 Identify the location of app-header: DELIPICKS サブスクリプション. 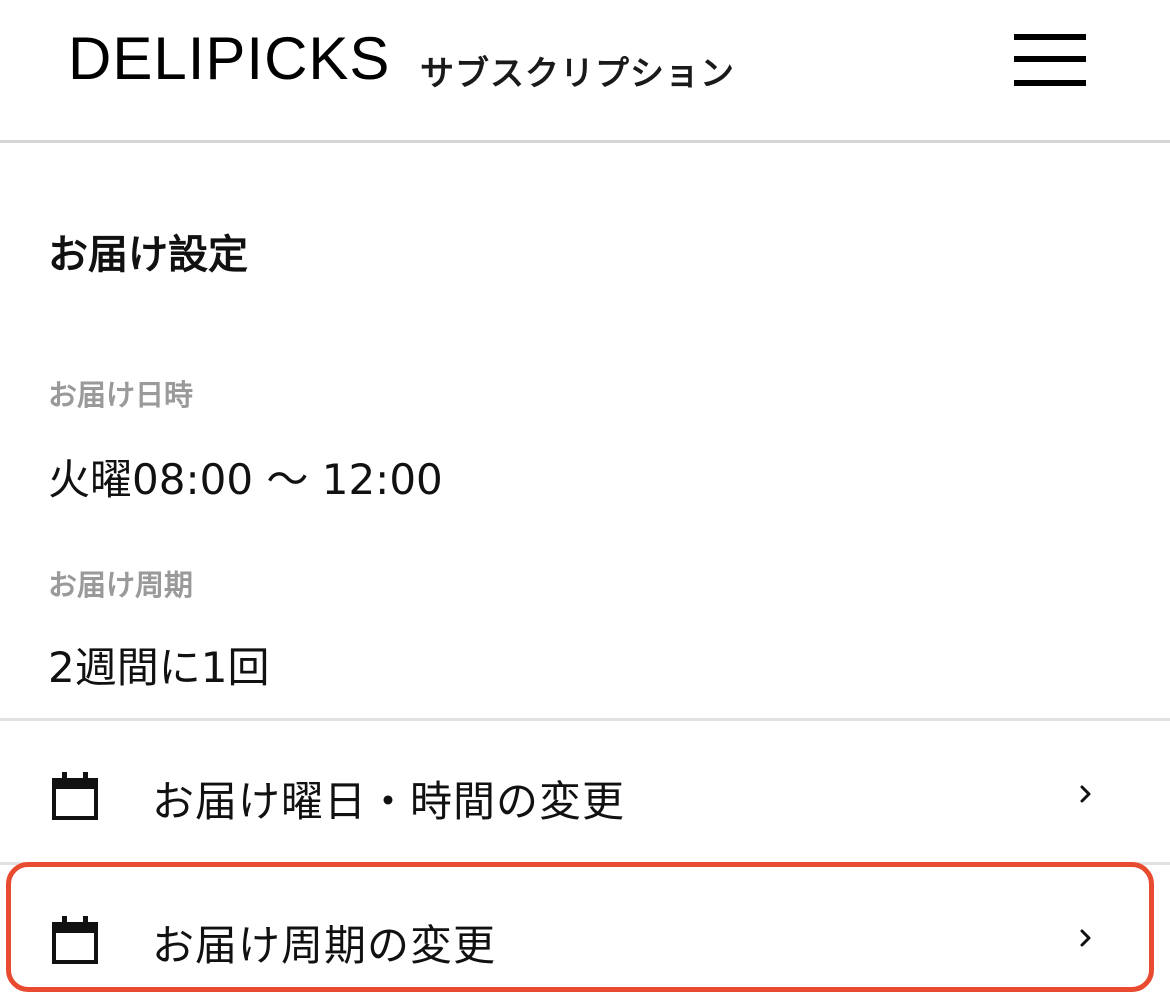
(585, 71).